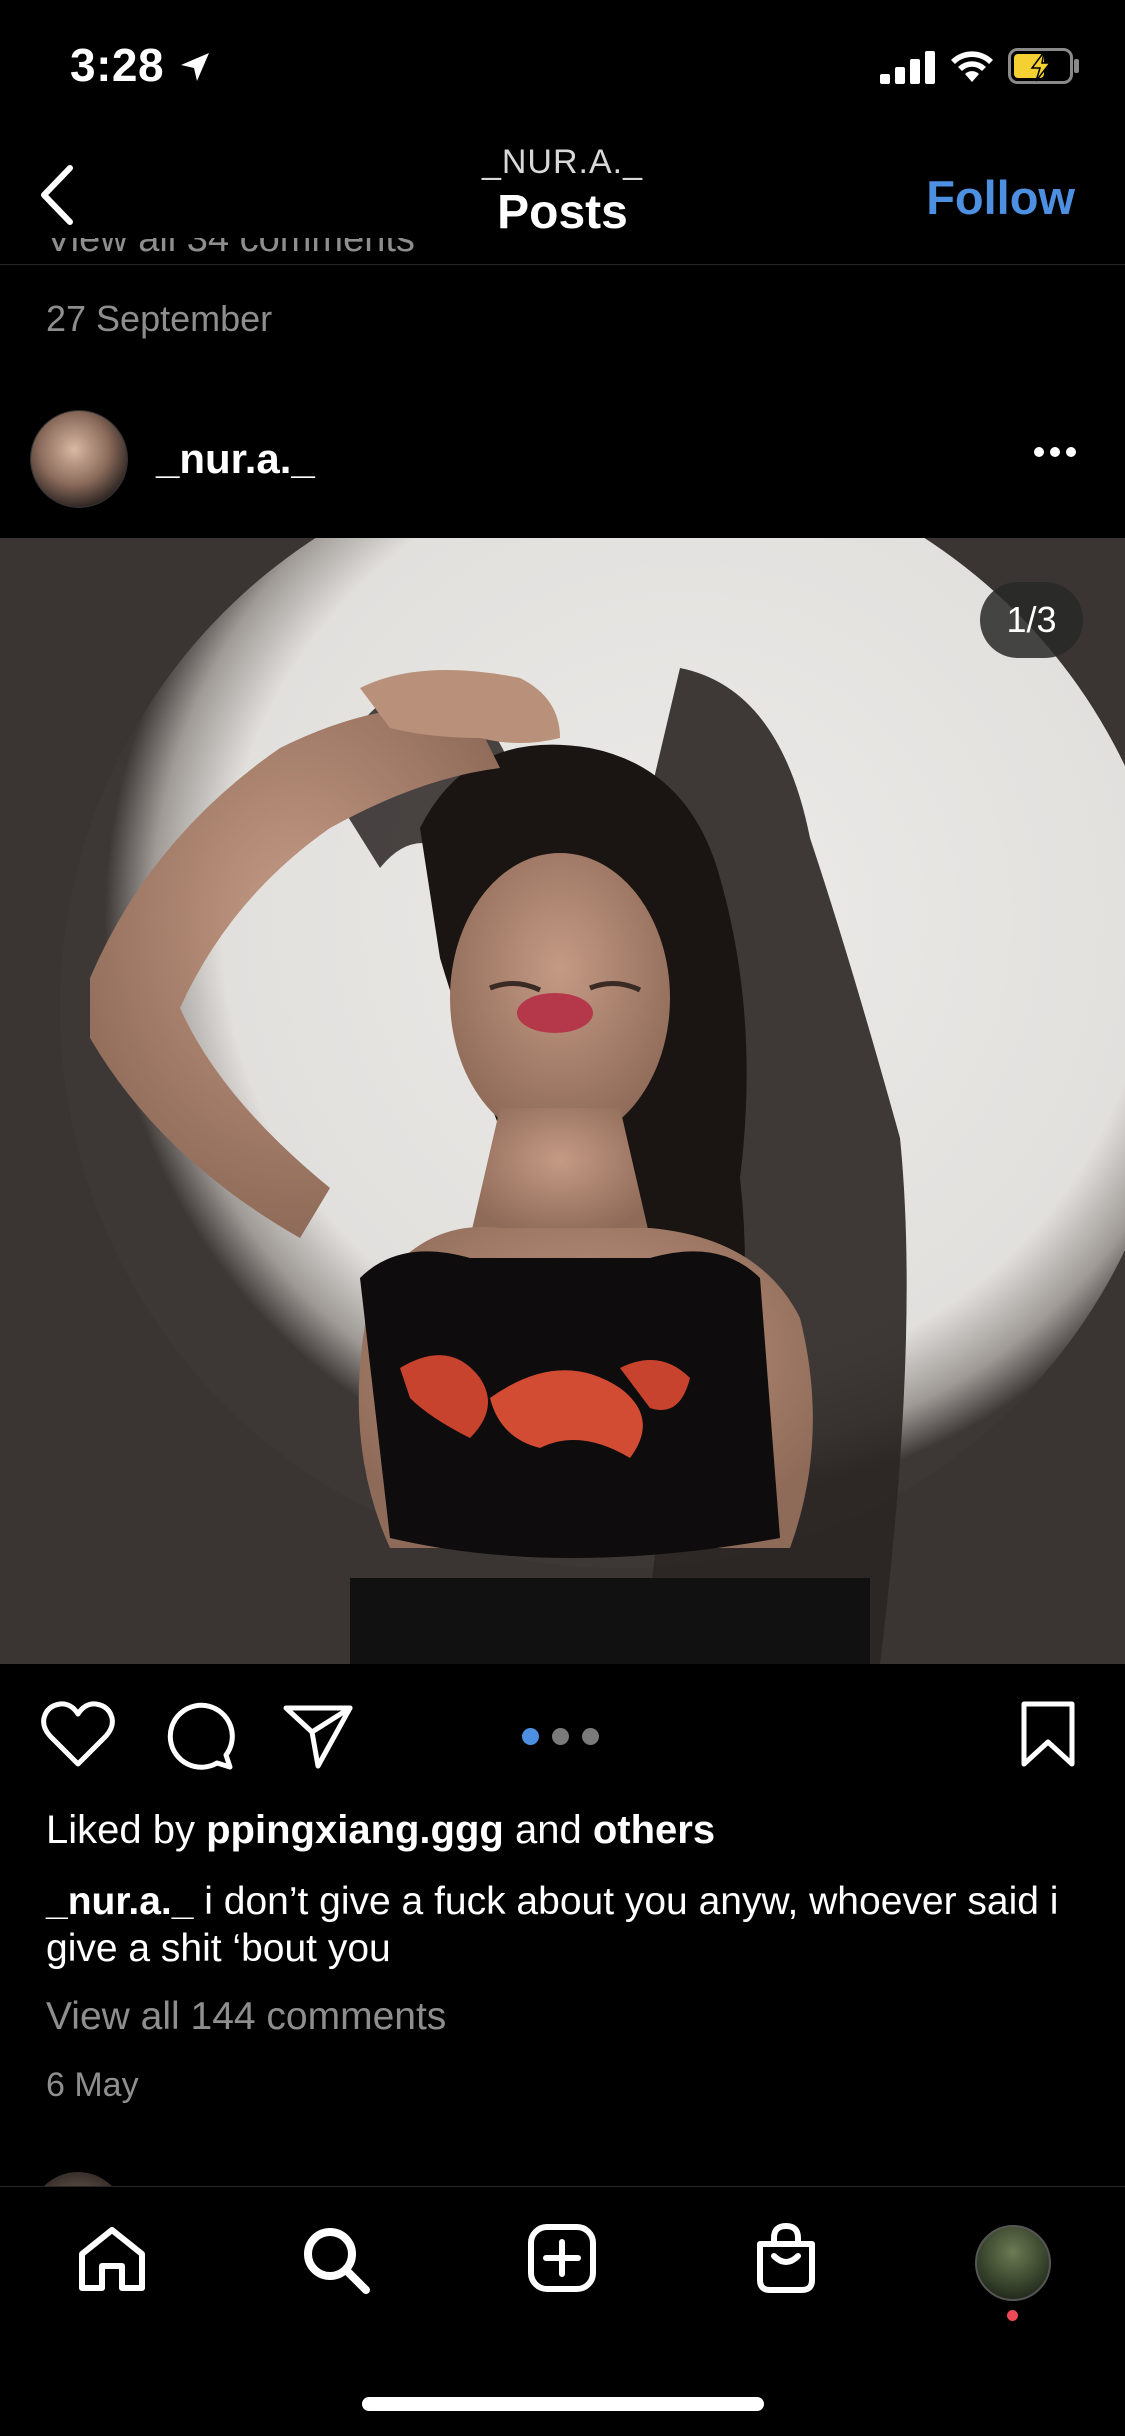 The width and height of the screenshot is (1125, 2436). What do you see at coordinates (120, 1830) in the screenshot?
I see `likes-prefix: Liked by` at bounding box center [120, 1830].